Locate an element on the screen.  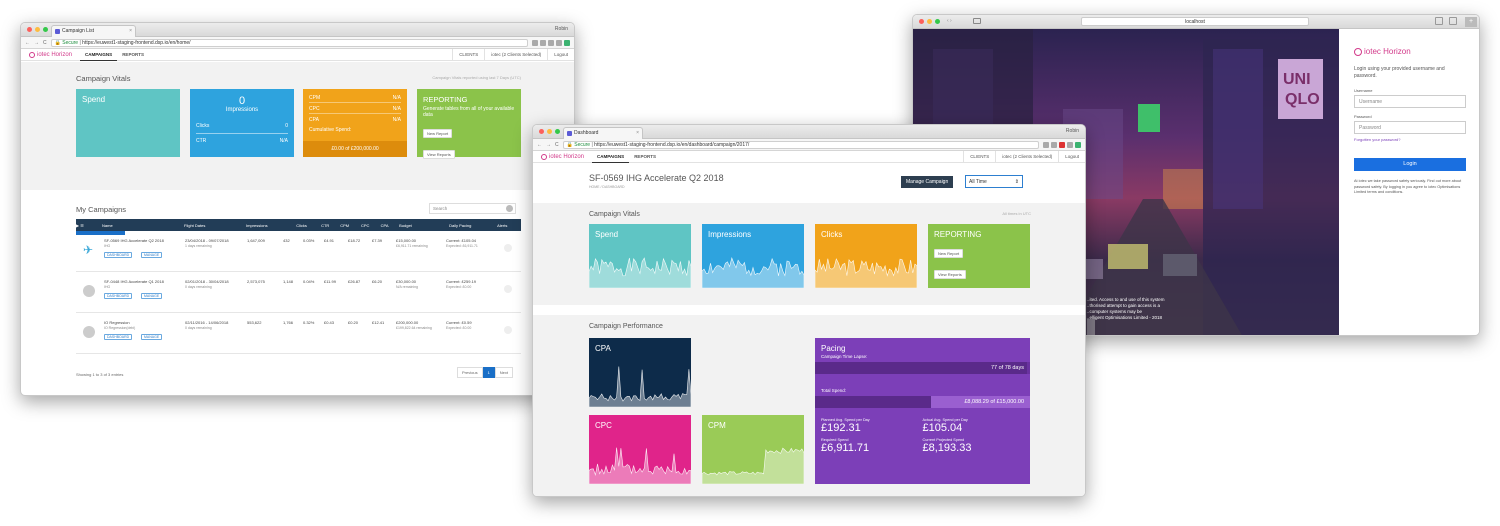
cpm-card: CPM is located at coordinates (753, 449).